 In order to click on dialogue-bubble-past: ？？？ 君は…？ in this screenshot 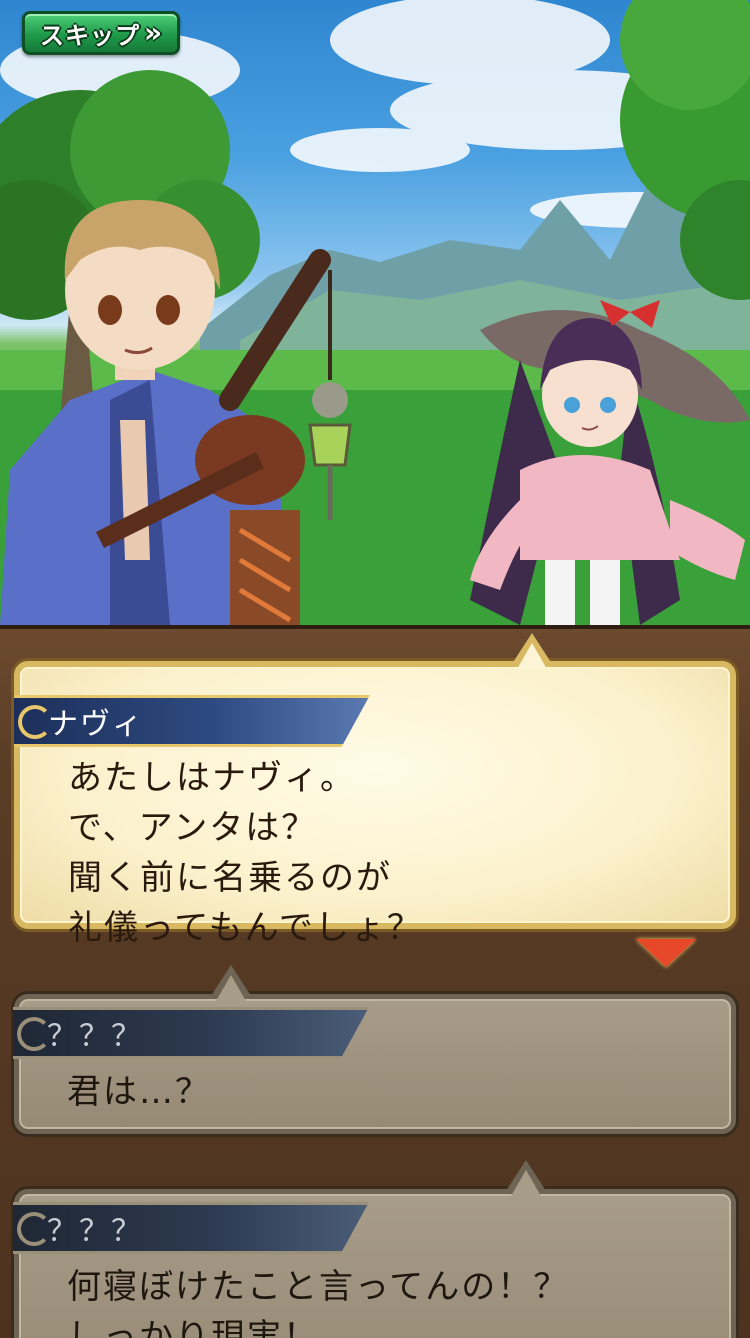, I will do `click(374, 1049)`.